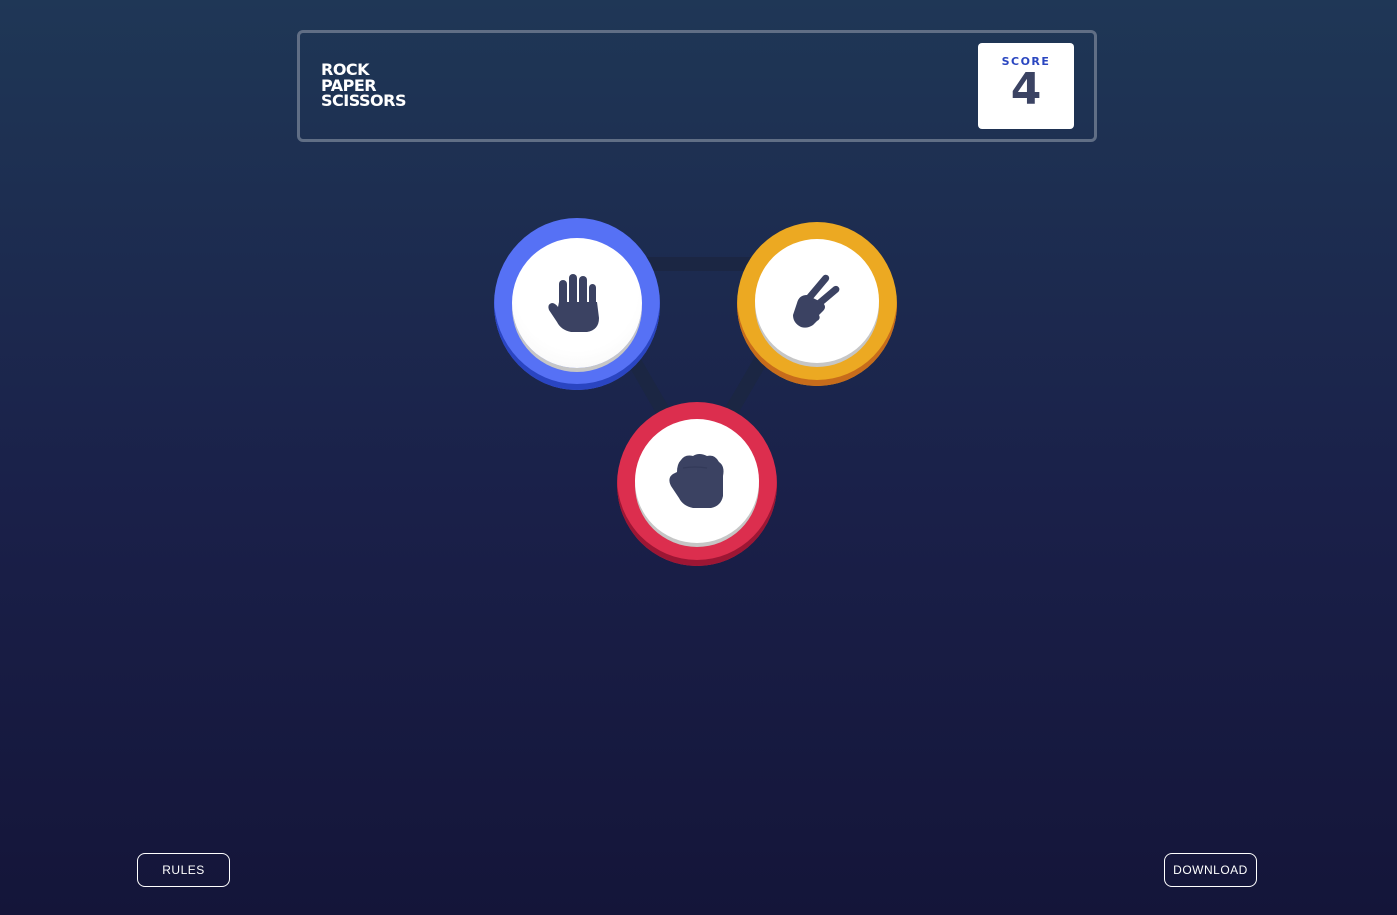 The height and width of the screenshot is (915, 1397). Describe the element at coordinates (1210, 870) in the screenshot. I see `download-button: DOWNLOAD` at that location.